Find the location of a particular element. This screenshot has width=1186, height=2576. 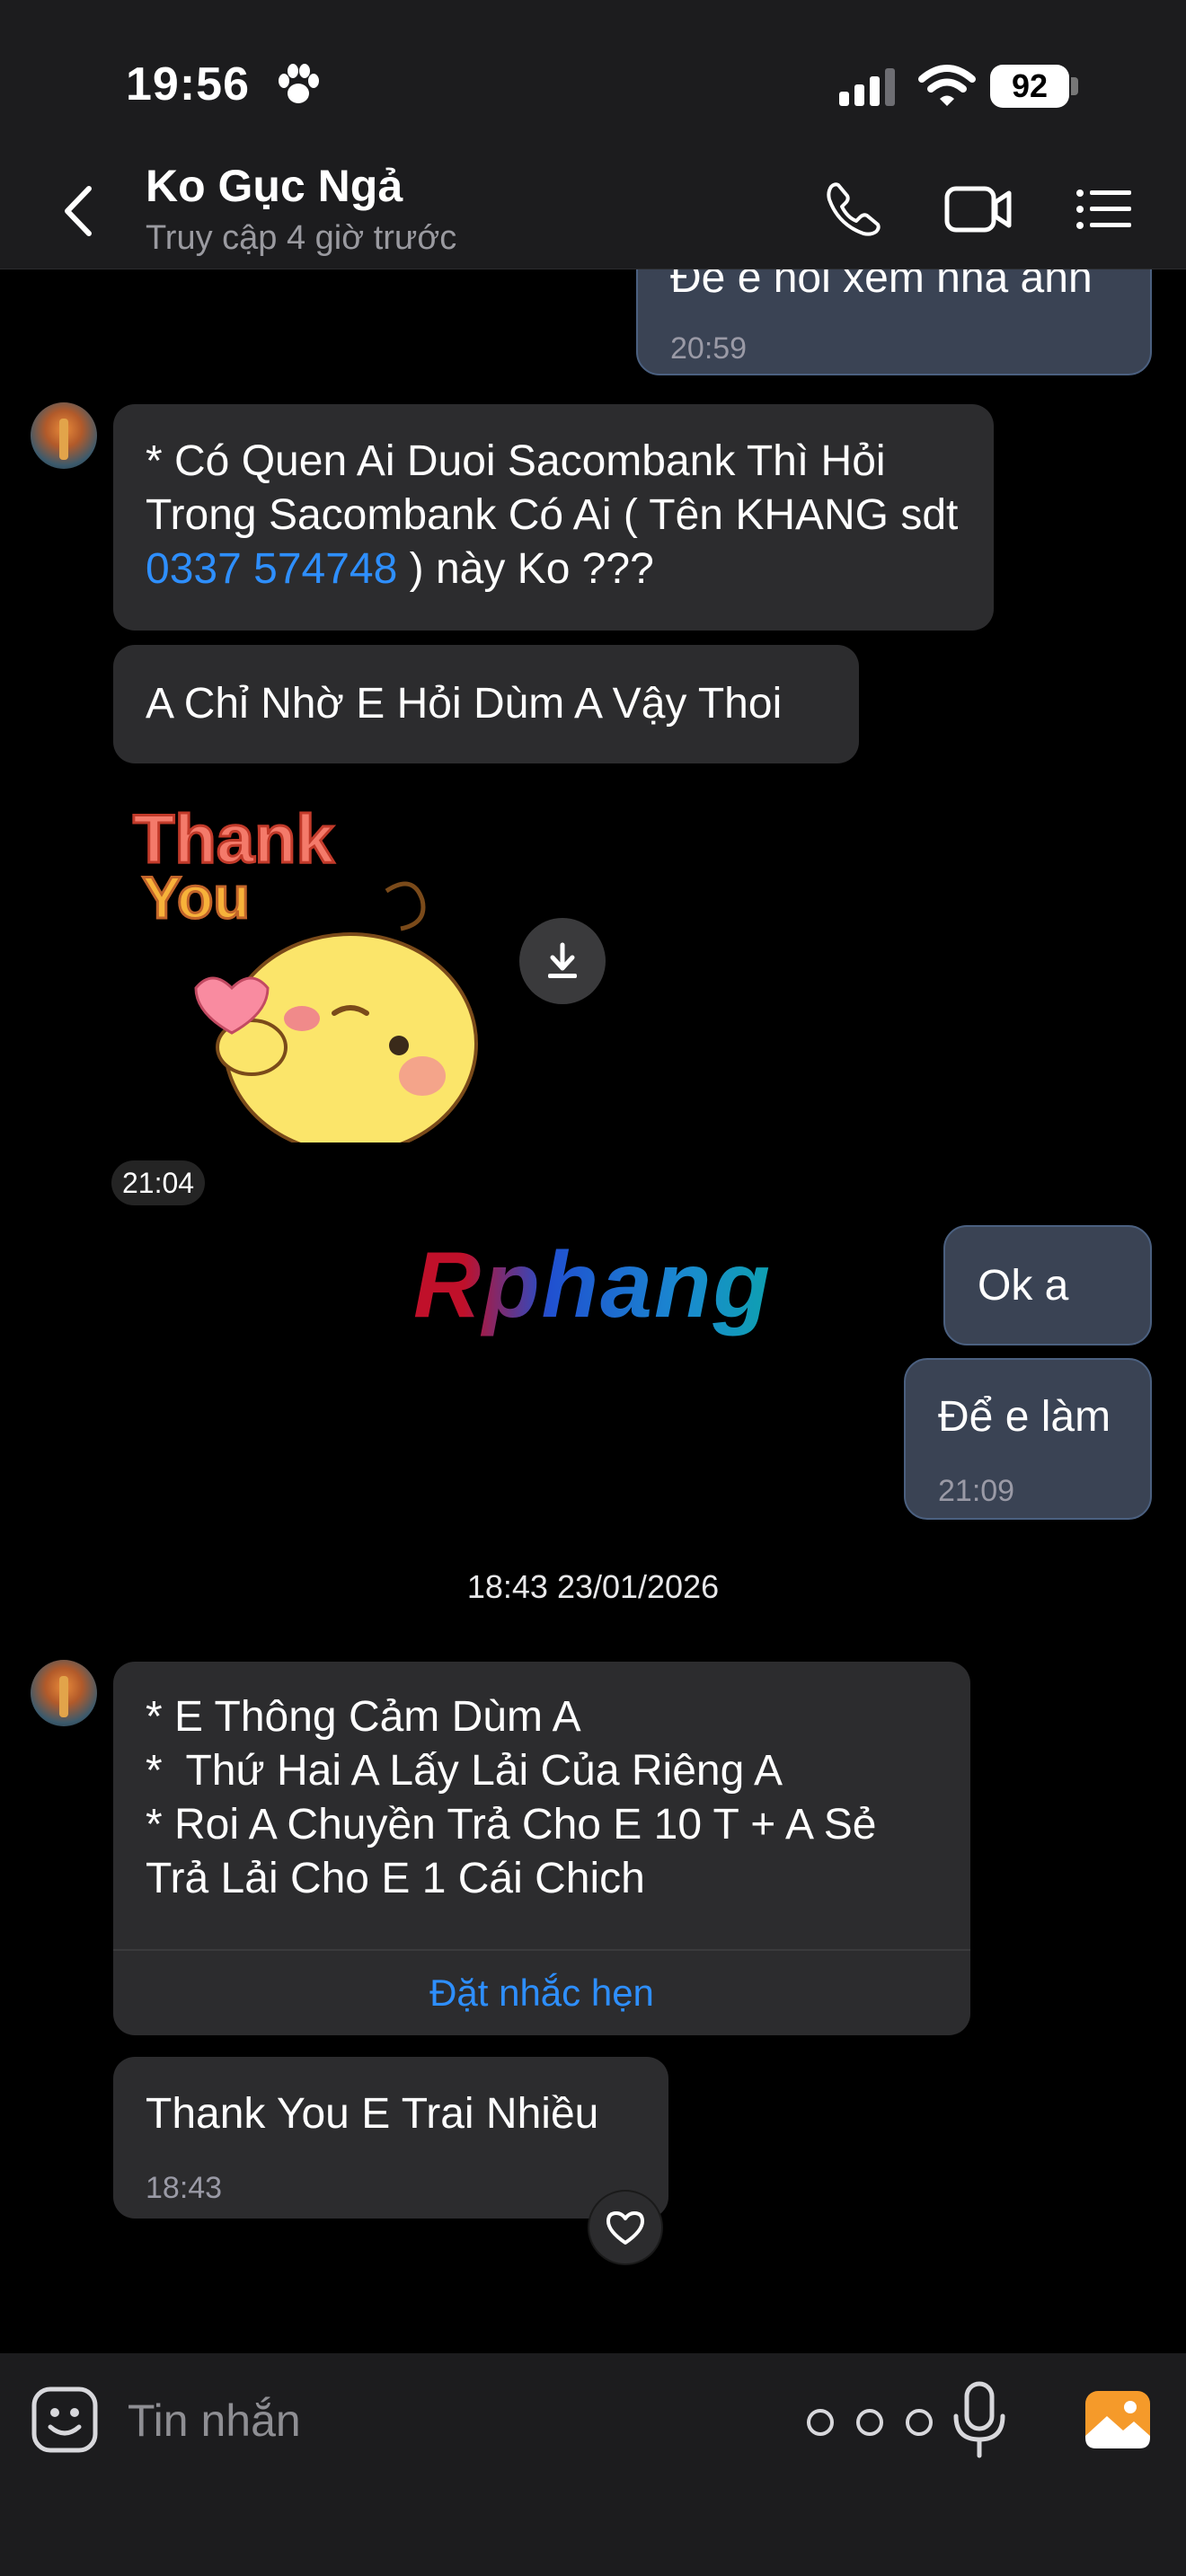

incoming-message: A Chỉ Nhờ E Hỏi Dùm A Vậy Thoi is located at coordinates (486, 704).